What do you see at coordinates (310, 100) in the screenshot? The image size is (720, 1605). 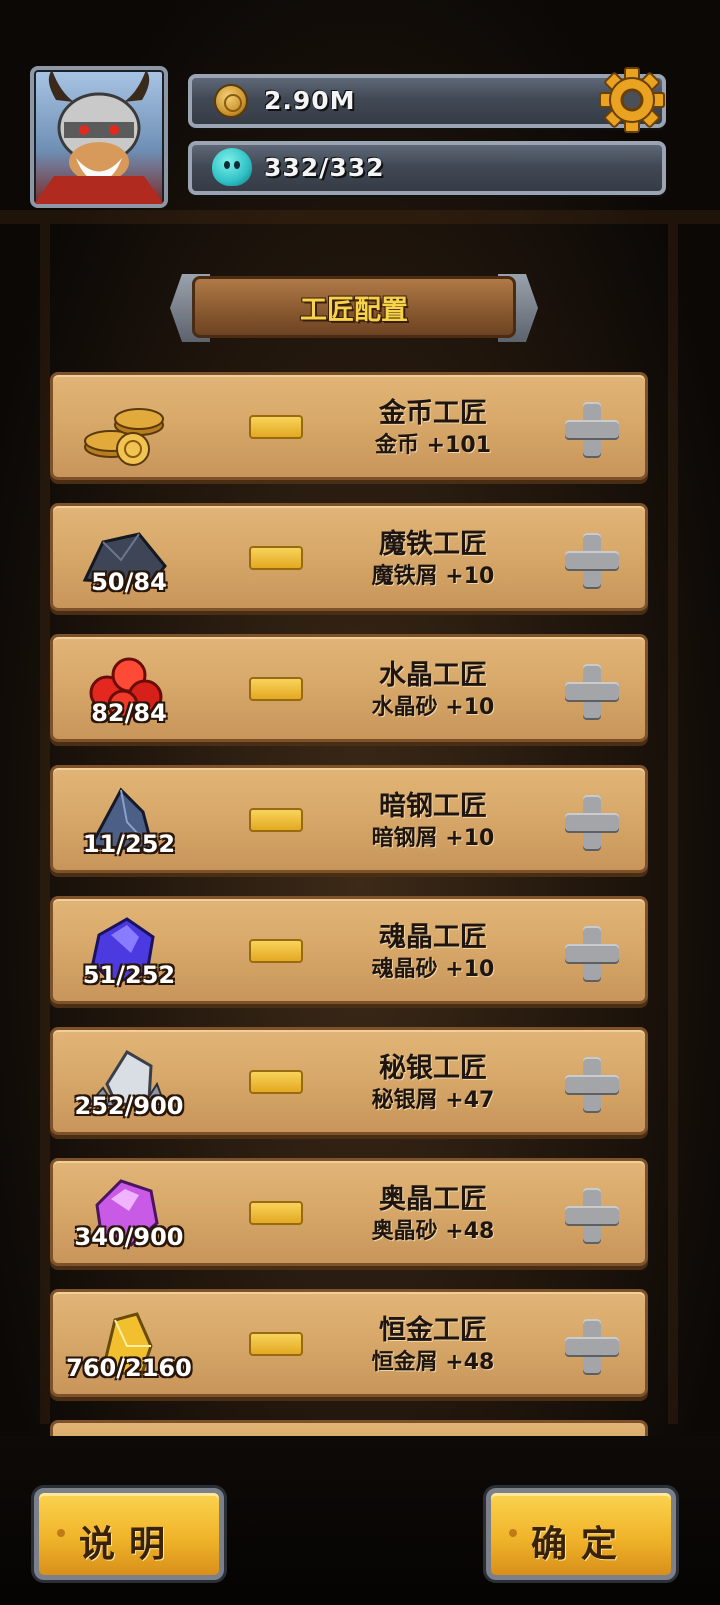 I see `gold-amount: 2.90M` at bounding box center [310, 100].